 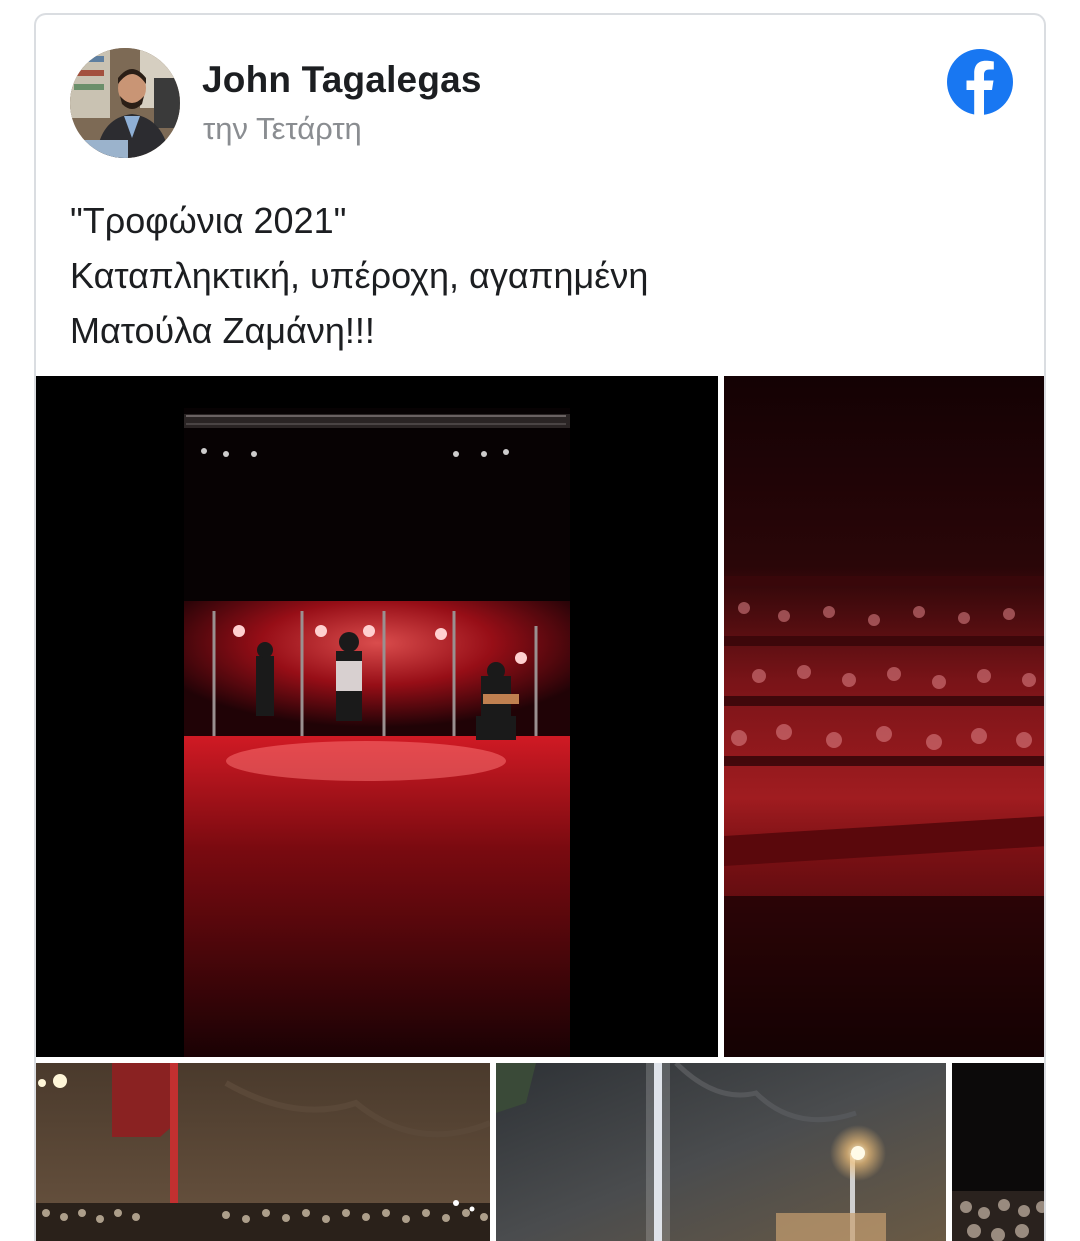 I want to click on post-text-line: "Τροφώνια 2021", so click(x=208, y=220).